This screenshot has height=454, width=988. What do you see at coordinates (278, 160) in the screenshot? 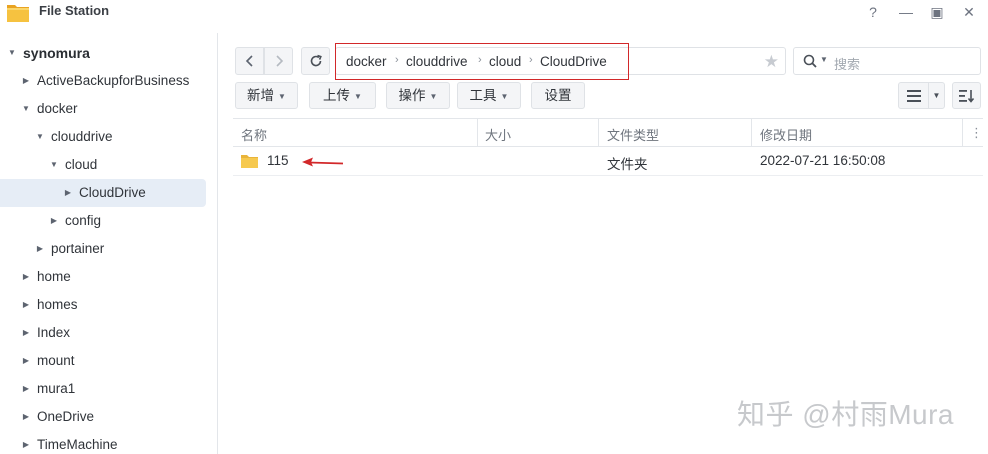
I see `file-name: 115` at bounding box center [278, 160].